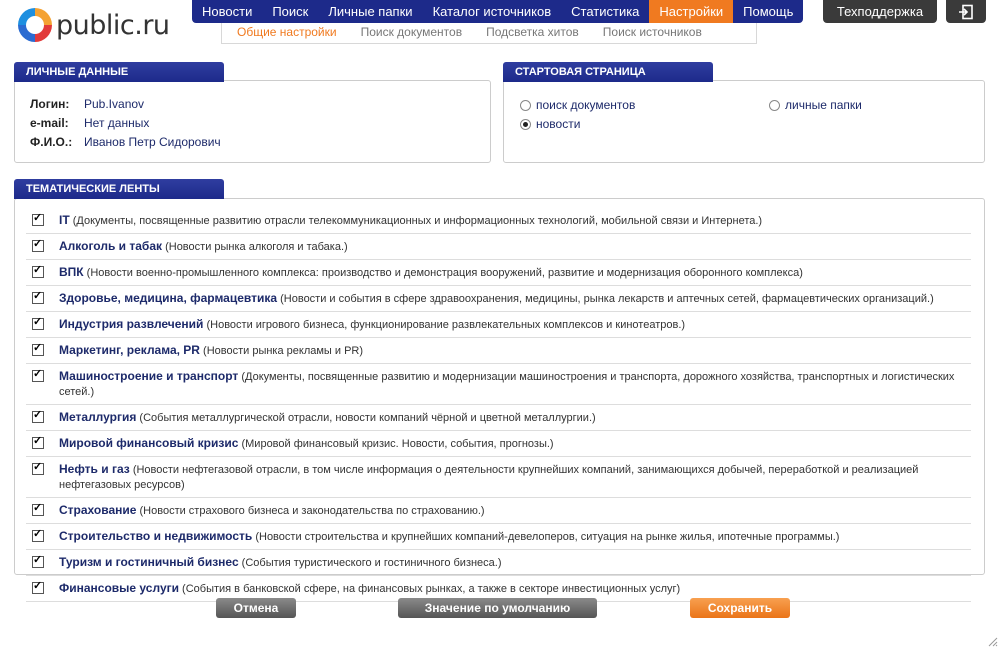 Image resolution: width=1000 pixels, height=649 pixels. Describe the element at coordinates (256, 608) in the screenshot. I see `cancel-button: Отмена` at that location.